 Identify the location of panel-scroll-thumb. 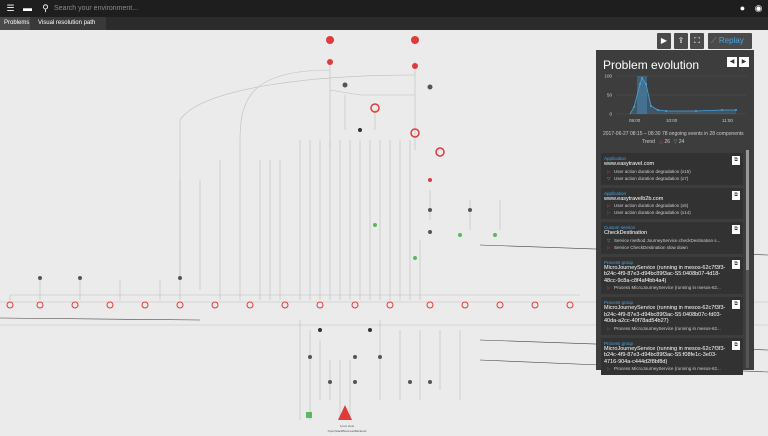
(747, 210).